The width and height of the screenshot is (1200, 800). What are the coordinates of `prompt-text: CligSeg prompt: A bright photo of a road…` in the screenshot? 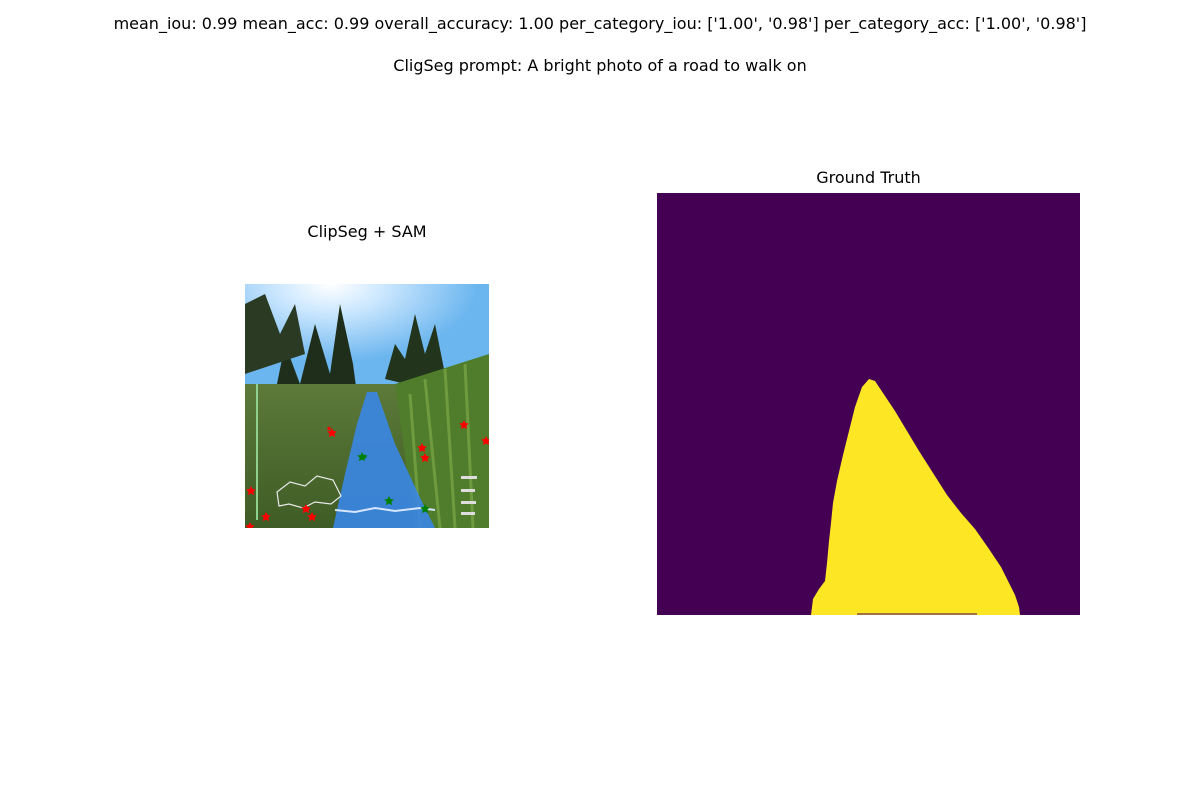 It's located at (600, 65).